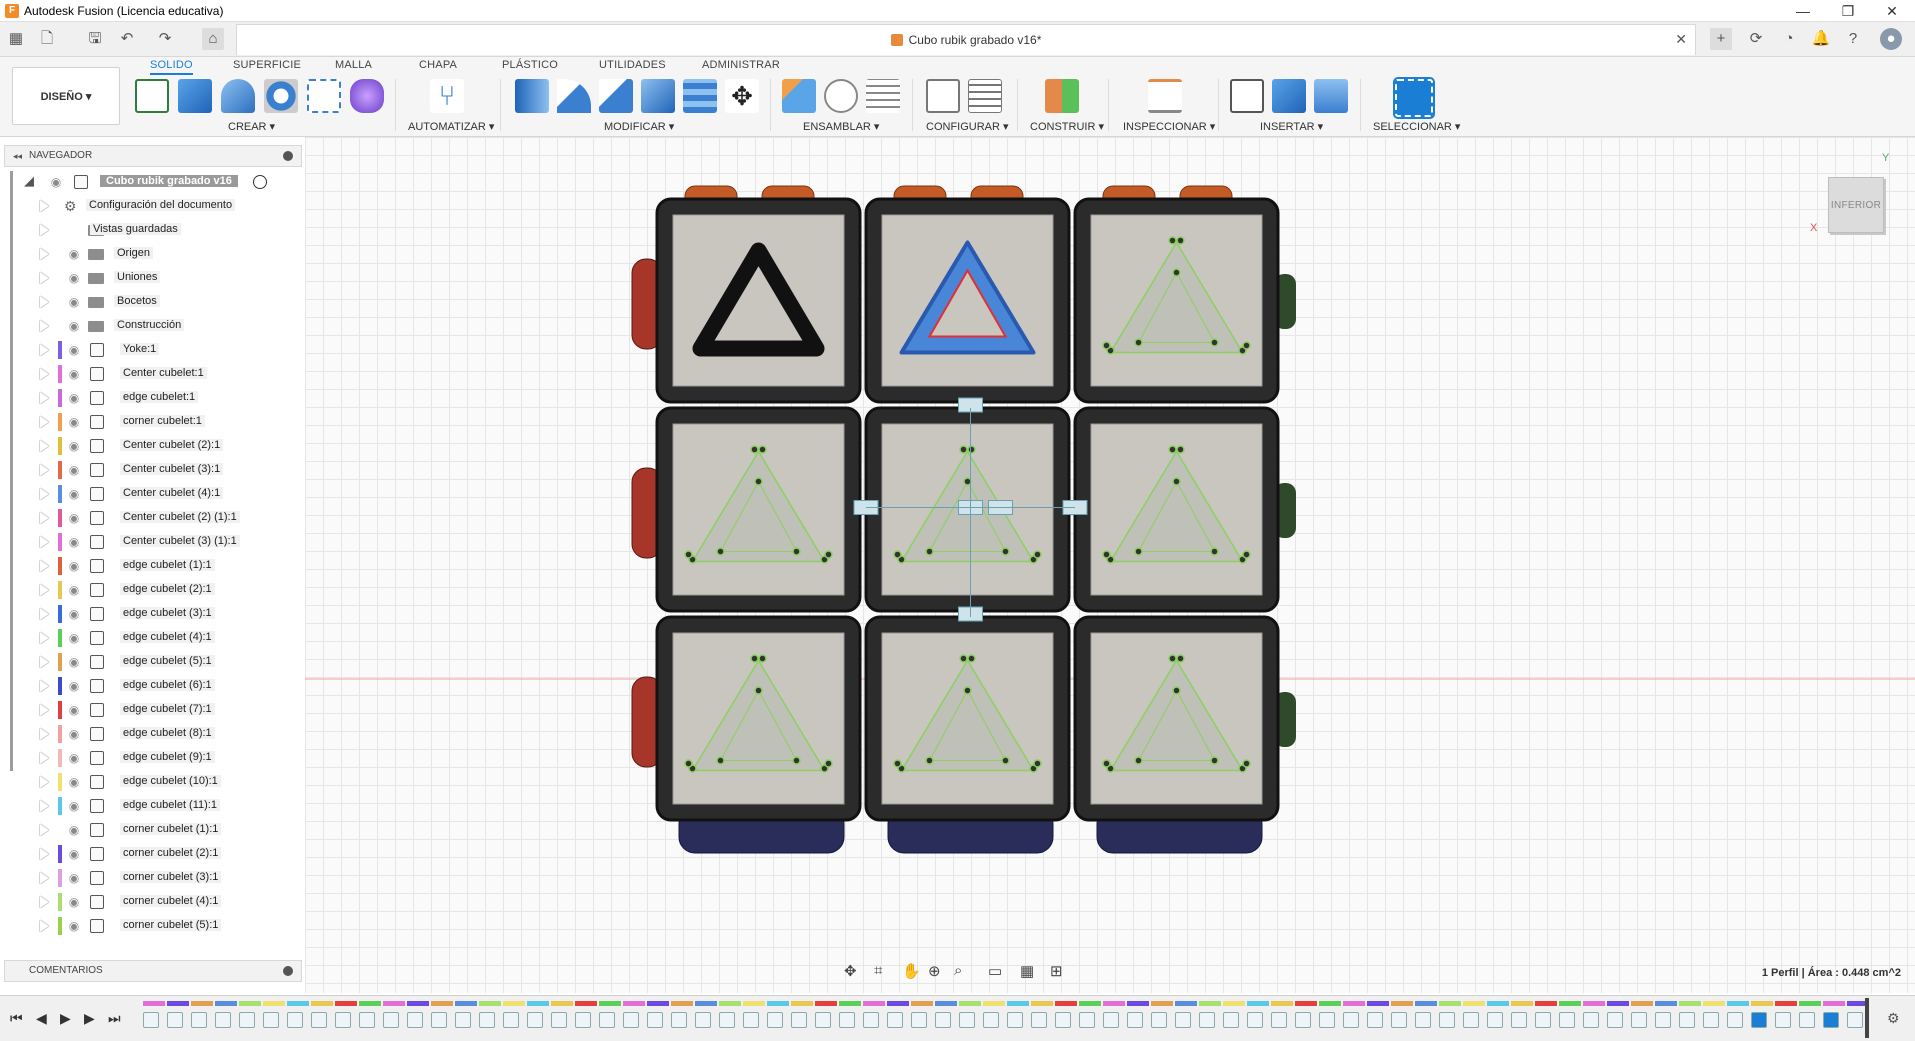 The height and width of the screenshot is (1041, 1915). I want to click on go-to-start-icon: ⏮, so click(16, 1018).